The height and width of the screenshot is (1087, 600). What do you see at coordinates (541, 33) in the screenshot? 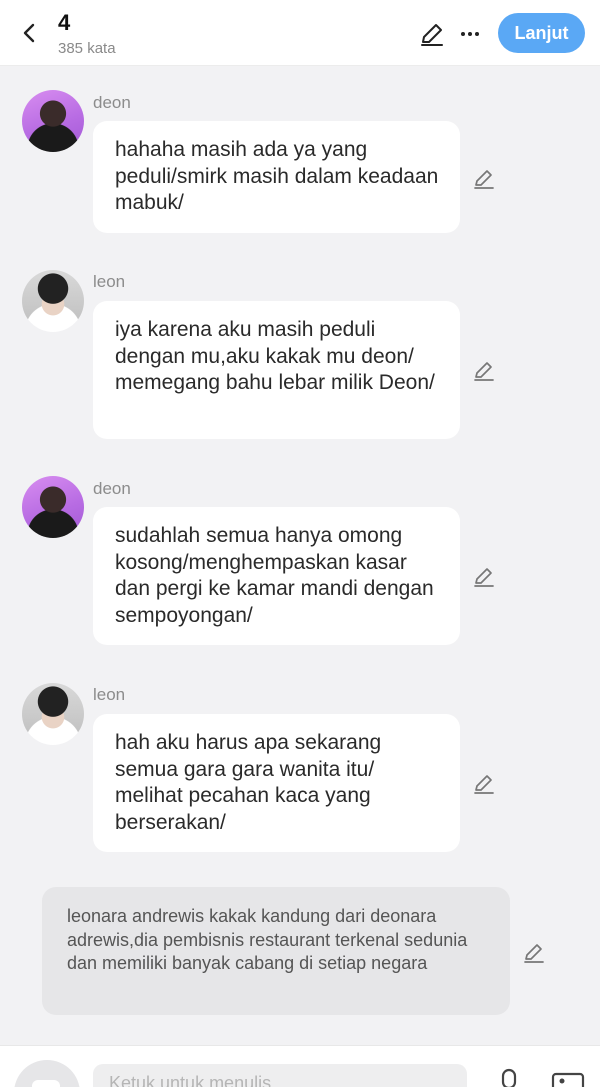
I see `next-button: Lanjut` at bounding box center [541, 33].